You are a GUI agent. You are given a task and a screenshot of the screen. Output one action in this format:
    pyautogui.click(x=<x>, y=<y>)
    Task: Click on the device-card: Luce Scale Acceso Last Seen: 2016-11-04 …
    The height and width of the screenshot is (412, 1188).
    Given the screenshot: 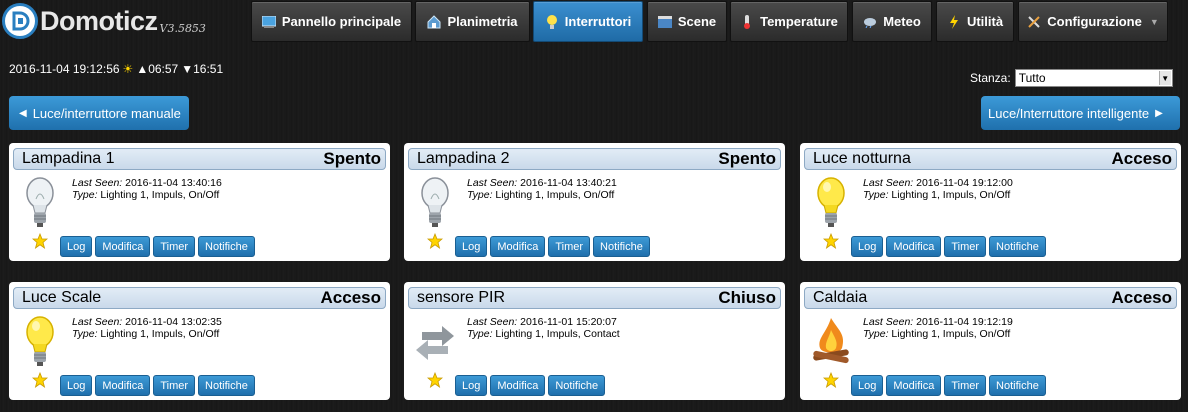 What is the action you would take?
    pyautogui.click(x=199, y=341)
    